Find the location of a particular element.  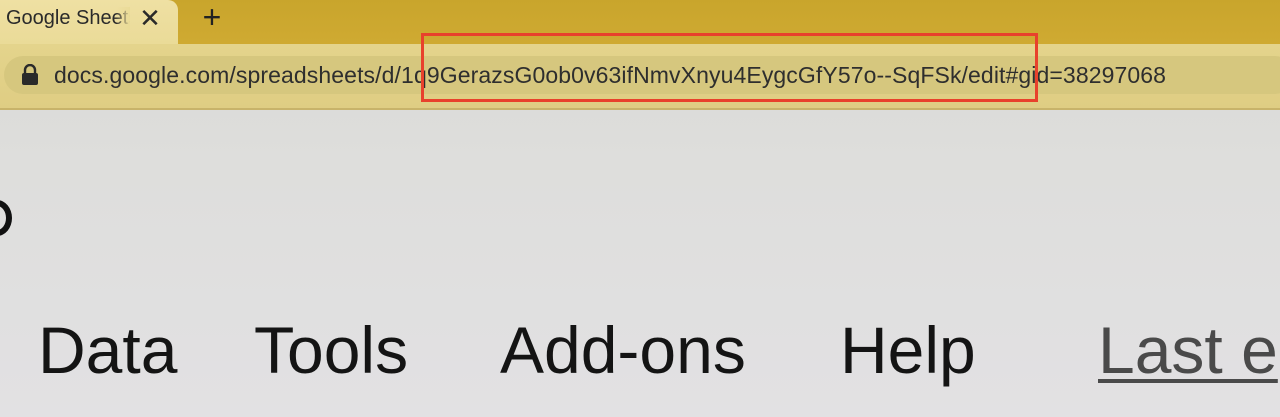

url-suffix: /edit#gid=38297068 is located at coordinates (1064, 75).